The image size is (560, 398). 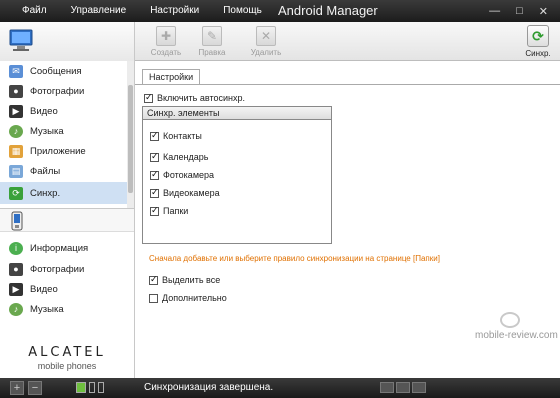 What do you see at coordinates (212, 52) in the screenshot?
I see `edit-label: Правка` at bounding box center [212, 52].